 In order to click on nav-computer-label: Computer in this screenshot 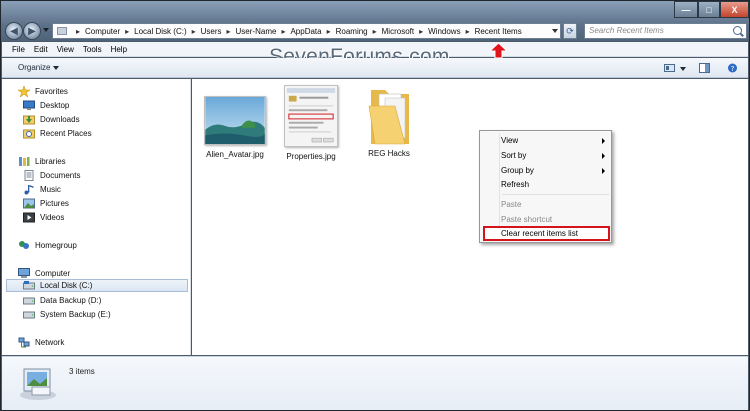, I will do `click(53, 273)`.